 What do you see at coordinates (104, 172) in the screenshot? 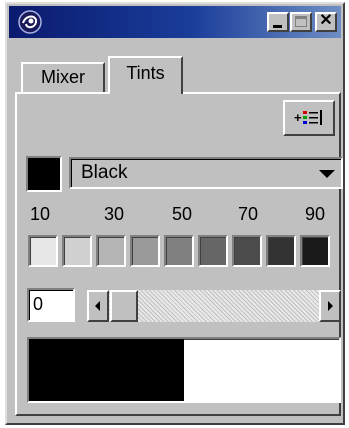
I see `color-select-value: Black` at bounding box center [104, 172].